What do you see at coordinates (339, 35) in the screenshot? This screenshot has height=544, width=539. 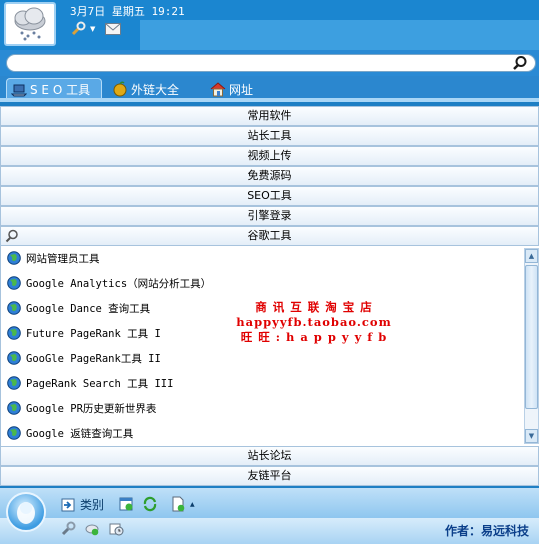 I see `header-band` at bounding box center [339, 35].